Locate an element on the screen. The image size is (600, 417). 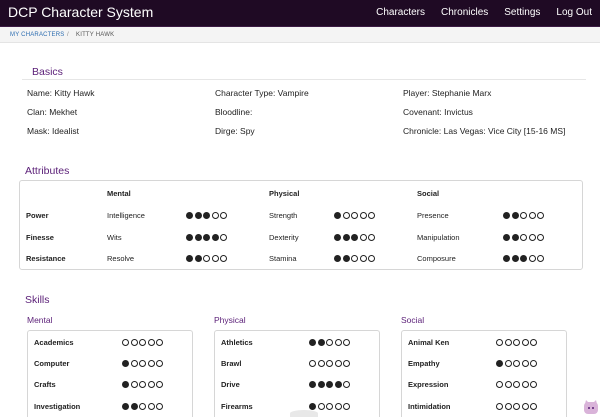
skill-crafts-dots is located at coordinates (142, 384).